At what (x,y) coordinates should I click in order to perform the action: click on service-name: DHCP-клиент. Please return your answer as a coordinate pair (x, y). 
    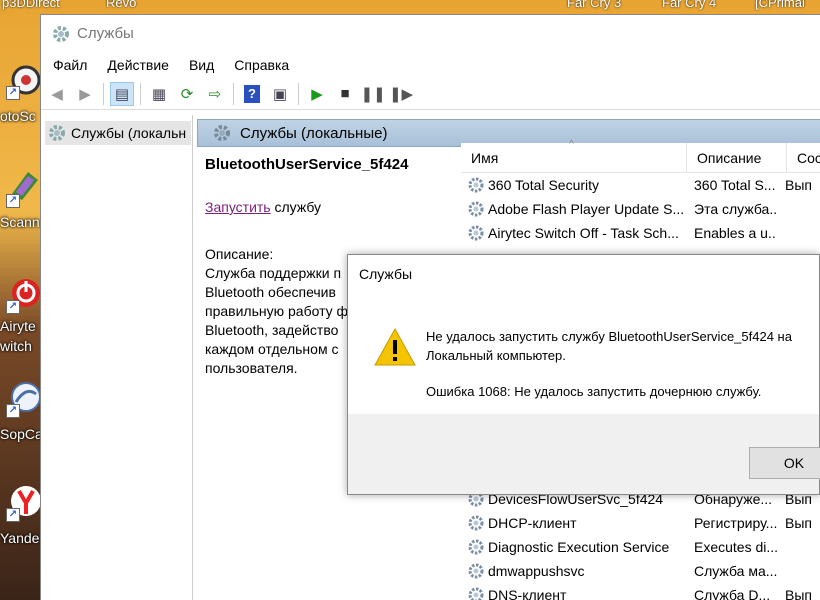
    Looking at the image, I should click on (532, 523).